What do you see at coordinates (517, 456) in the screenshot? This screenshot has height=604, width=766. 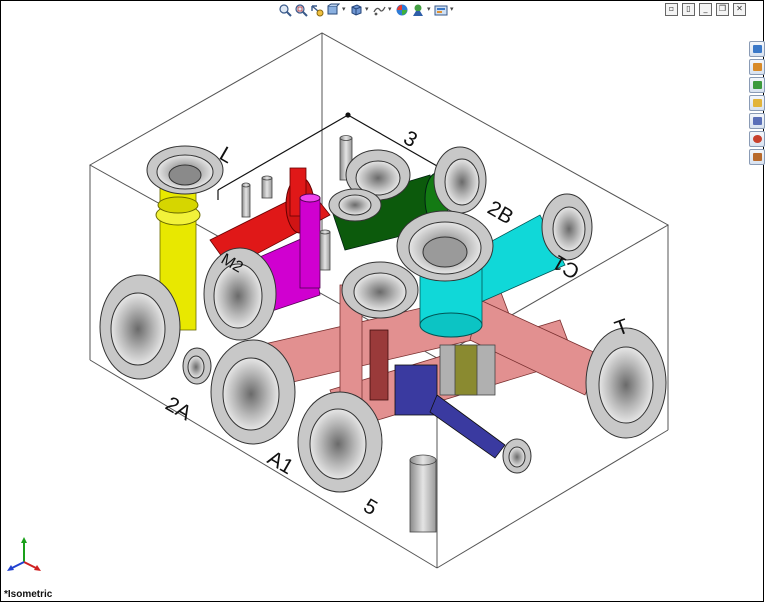 I see `port-navy-end` at bounding box center [517, 456].